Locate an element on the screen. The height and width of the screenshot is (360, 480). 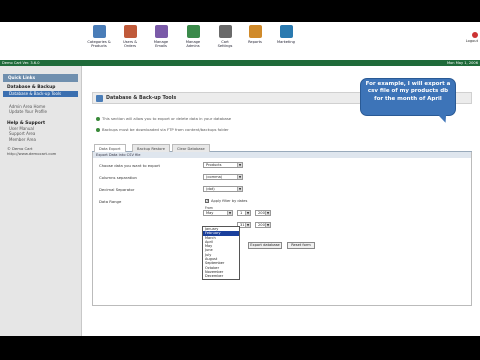
toolbar-label: Manage Admins is located at coordinates (193, 44).